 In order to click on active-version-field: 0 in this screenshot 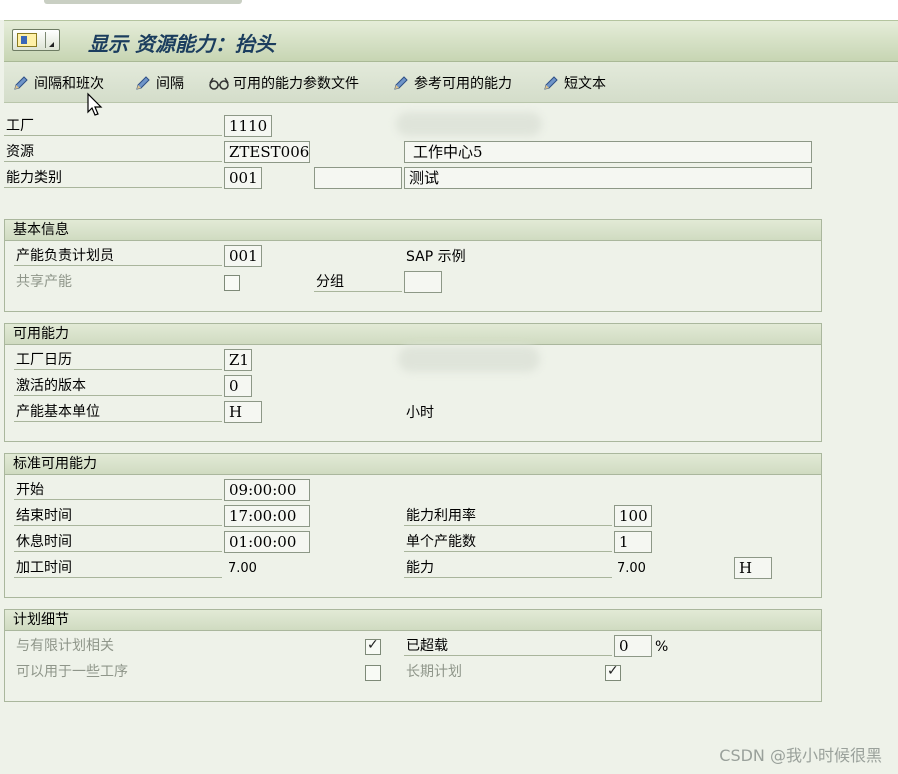, I will do `click(238, 386)`.